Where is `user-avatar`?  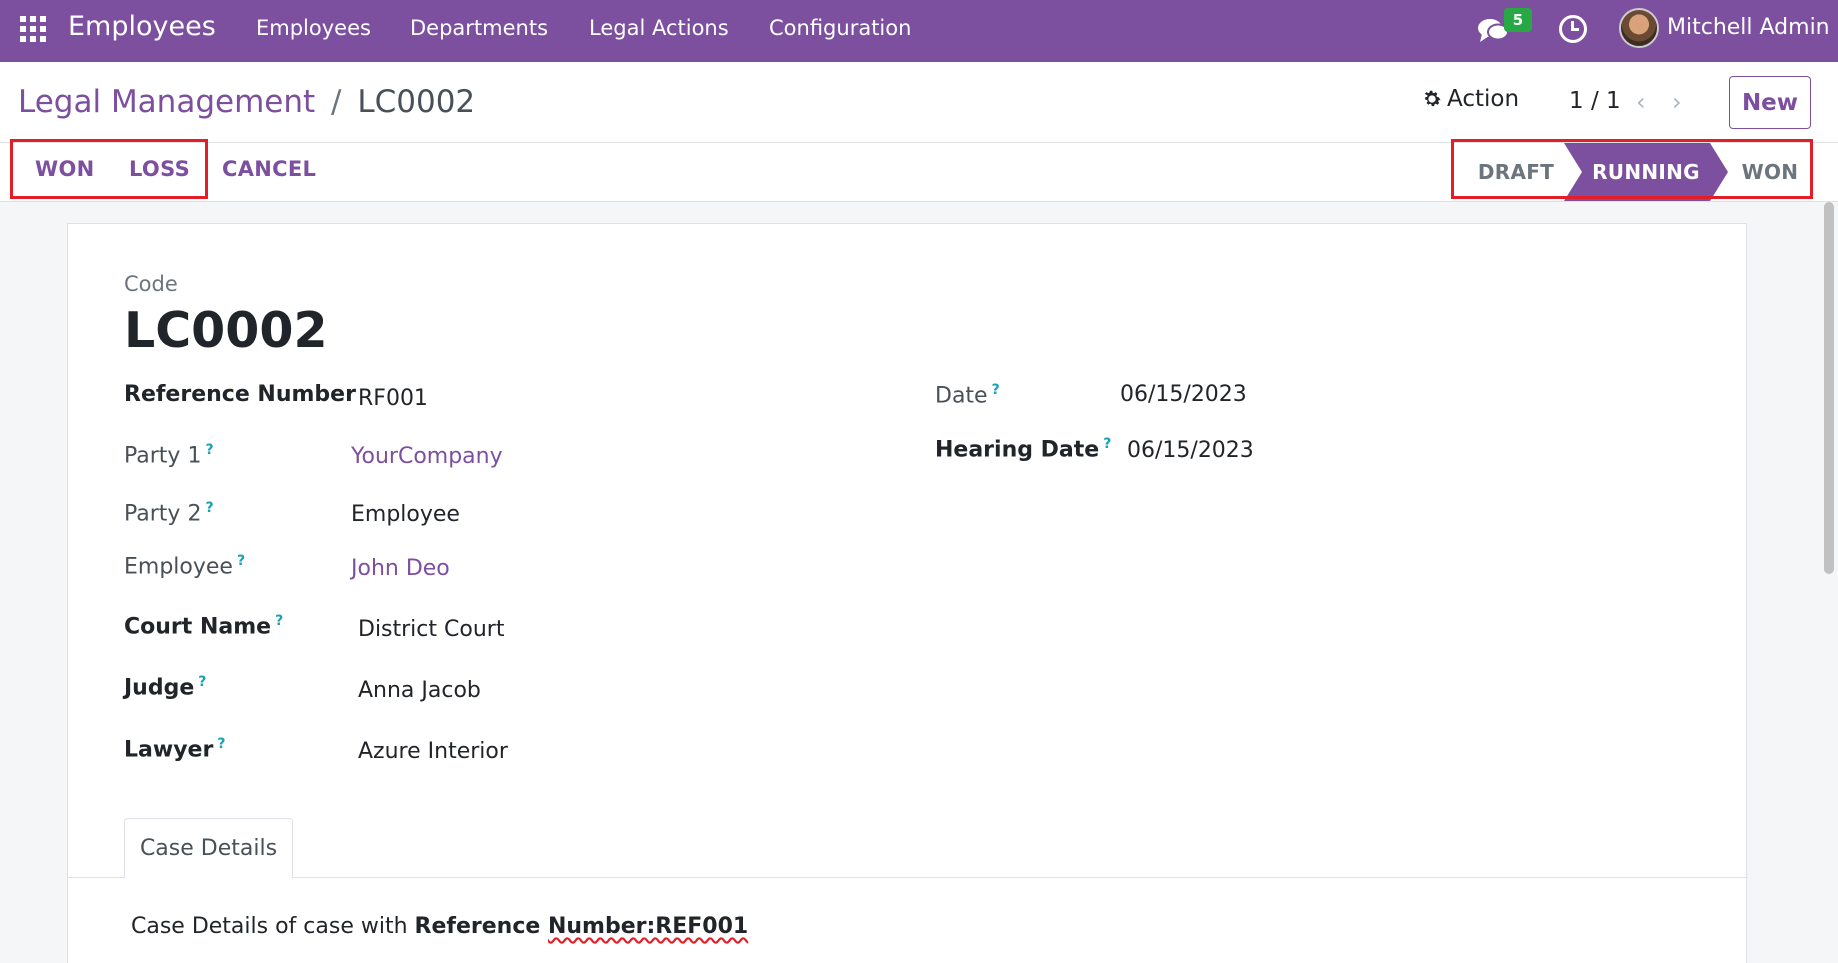 user-avatar is located at coordinates (1639, 28).